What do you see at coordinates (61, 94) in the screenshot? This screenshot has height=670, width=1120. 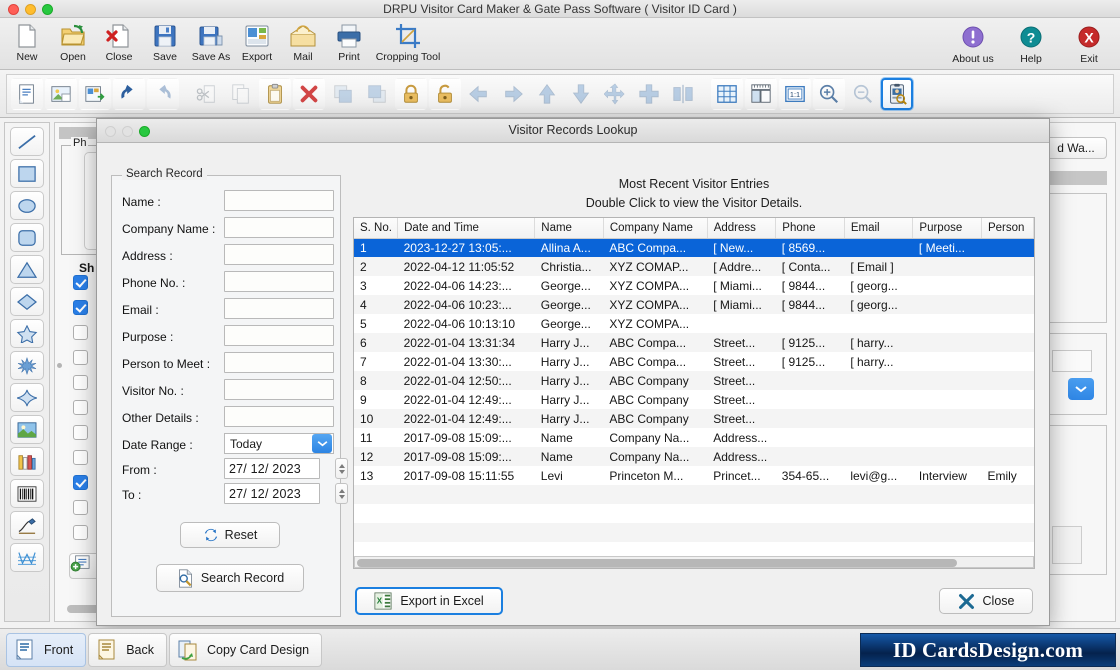 I see `add-image-button` at bounding box center [61, 94].